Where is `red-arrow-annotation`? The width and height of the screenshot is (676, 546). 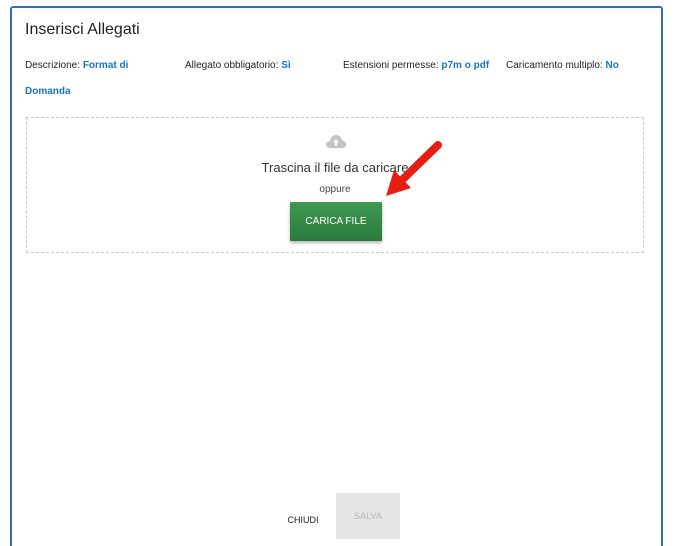
red-arrow-annotation is located at coordinates (414, 168).